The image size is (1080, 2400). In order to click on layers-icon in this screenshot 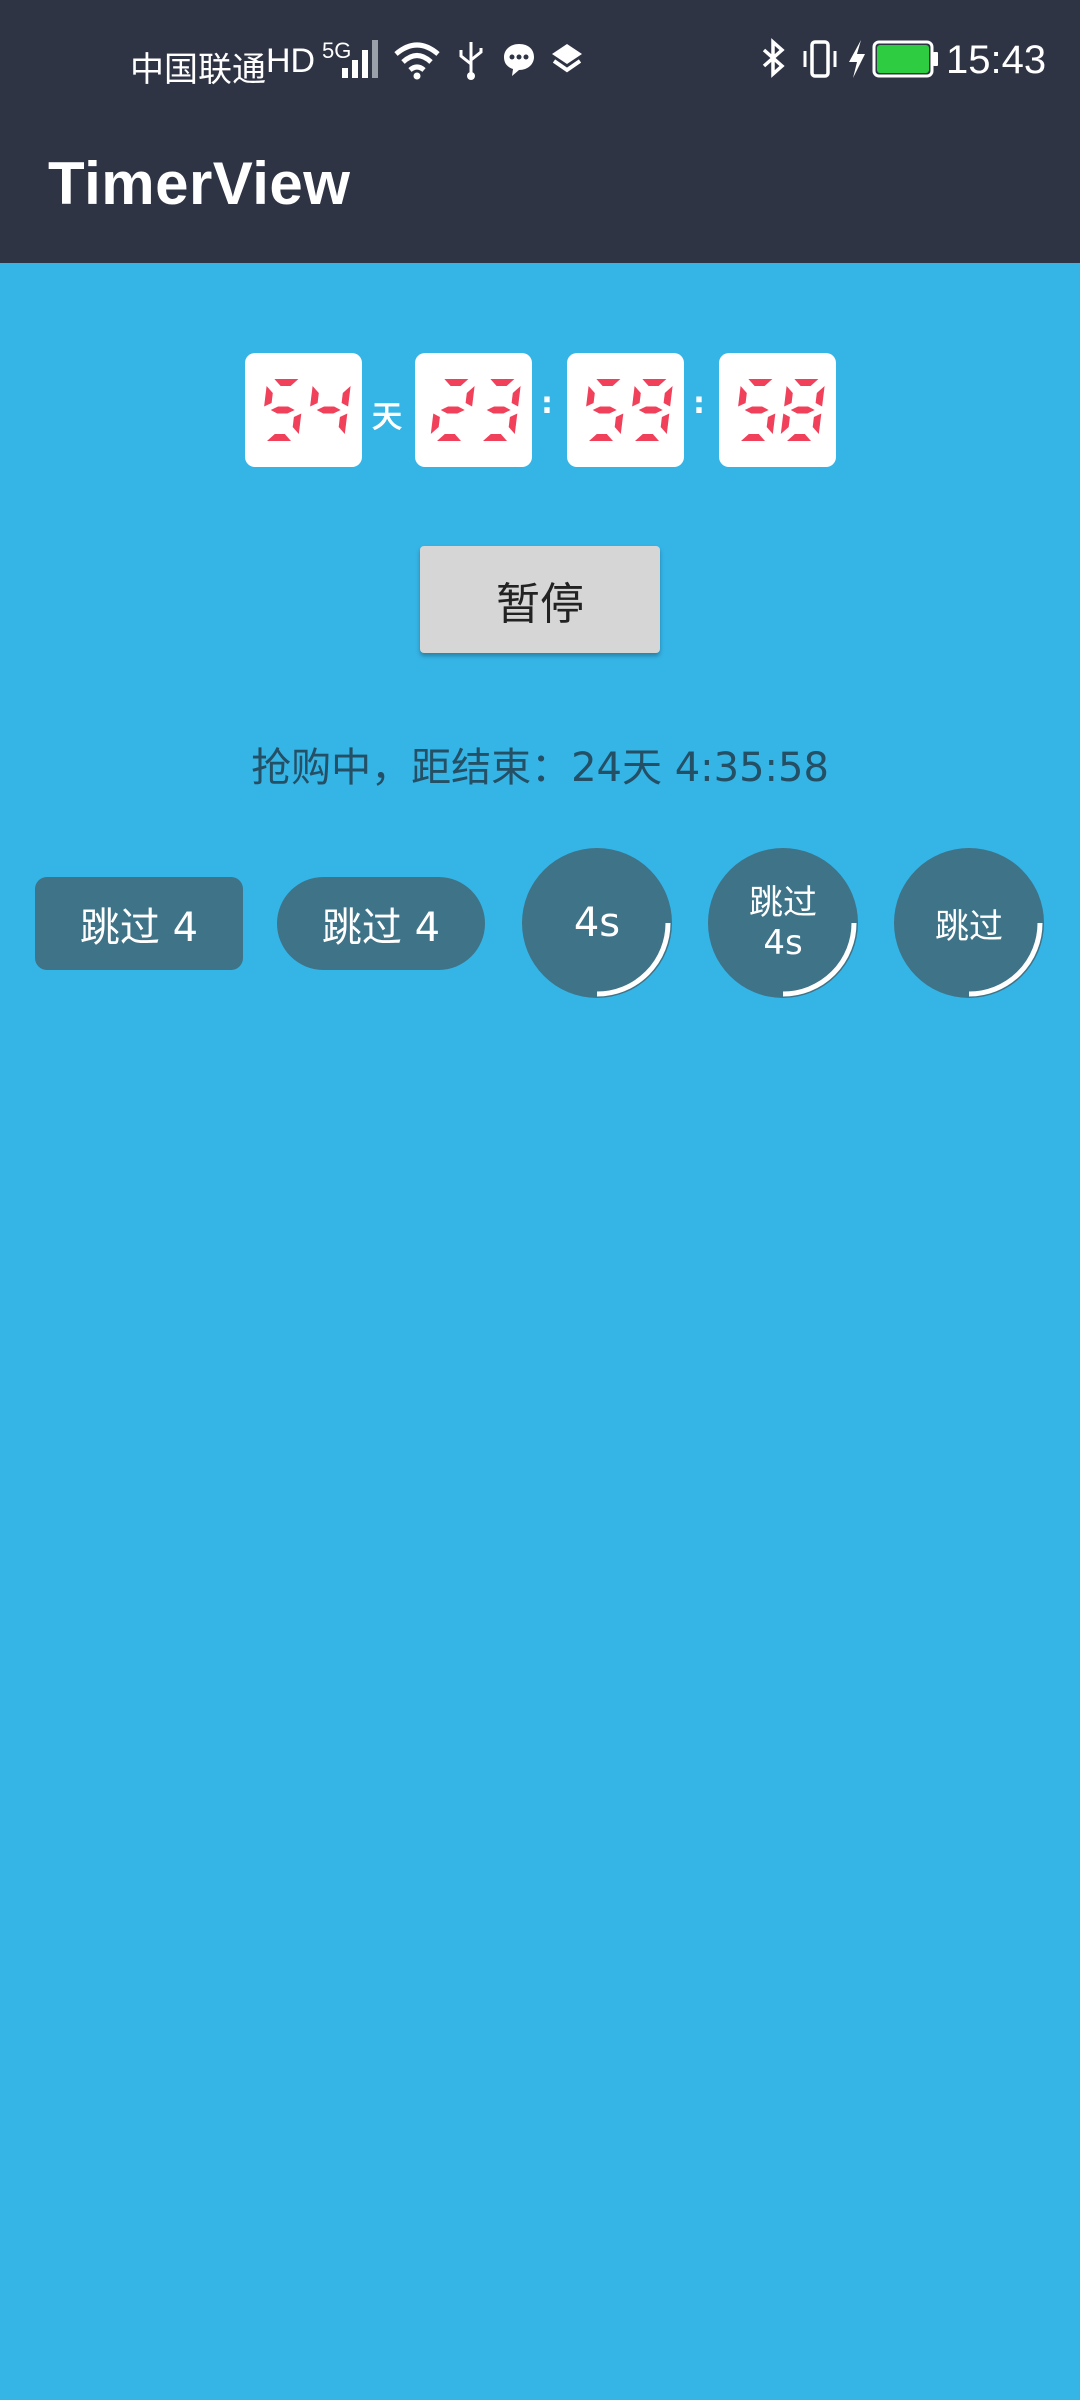, I will do `click(567, 58)`.